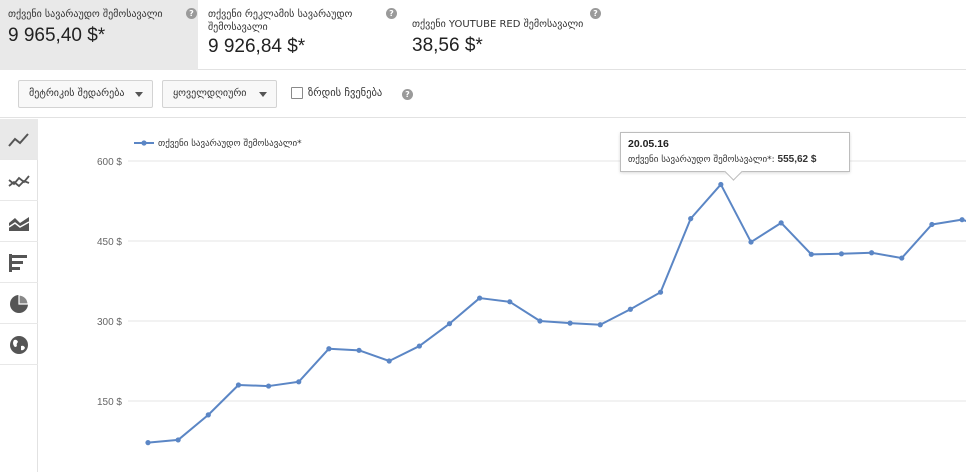 The height and width of the screenshot is (472, 966). Describe the element at coordinates (230, 143) in the screenshot. I see `legend-series-label: თქვენი სავარაუდო შემოსავალი*` at that location.